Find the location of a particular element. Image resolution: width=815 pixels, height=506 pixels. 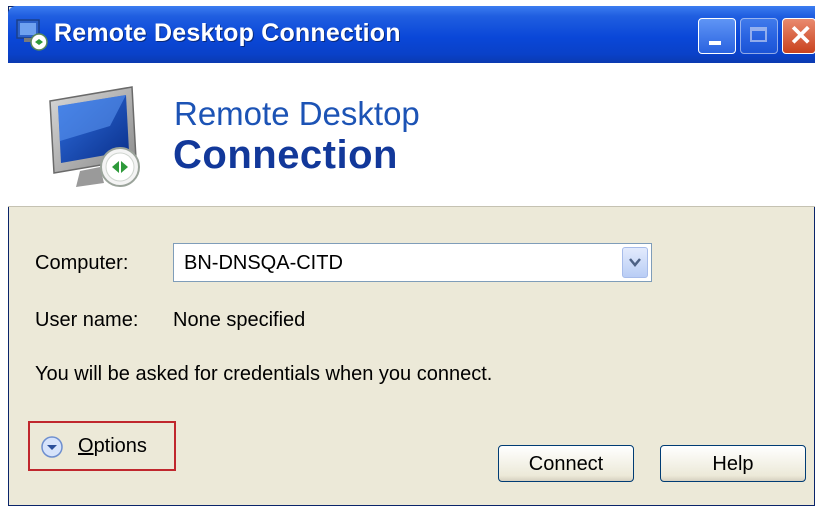

remote-desktop-icon is located at coordinates (32, 35).